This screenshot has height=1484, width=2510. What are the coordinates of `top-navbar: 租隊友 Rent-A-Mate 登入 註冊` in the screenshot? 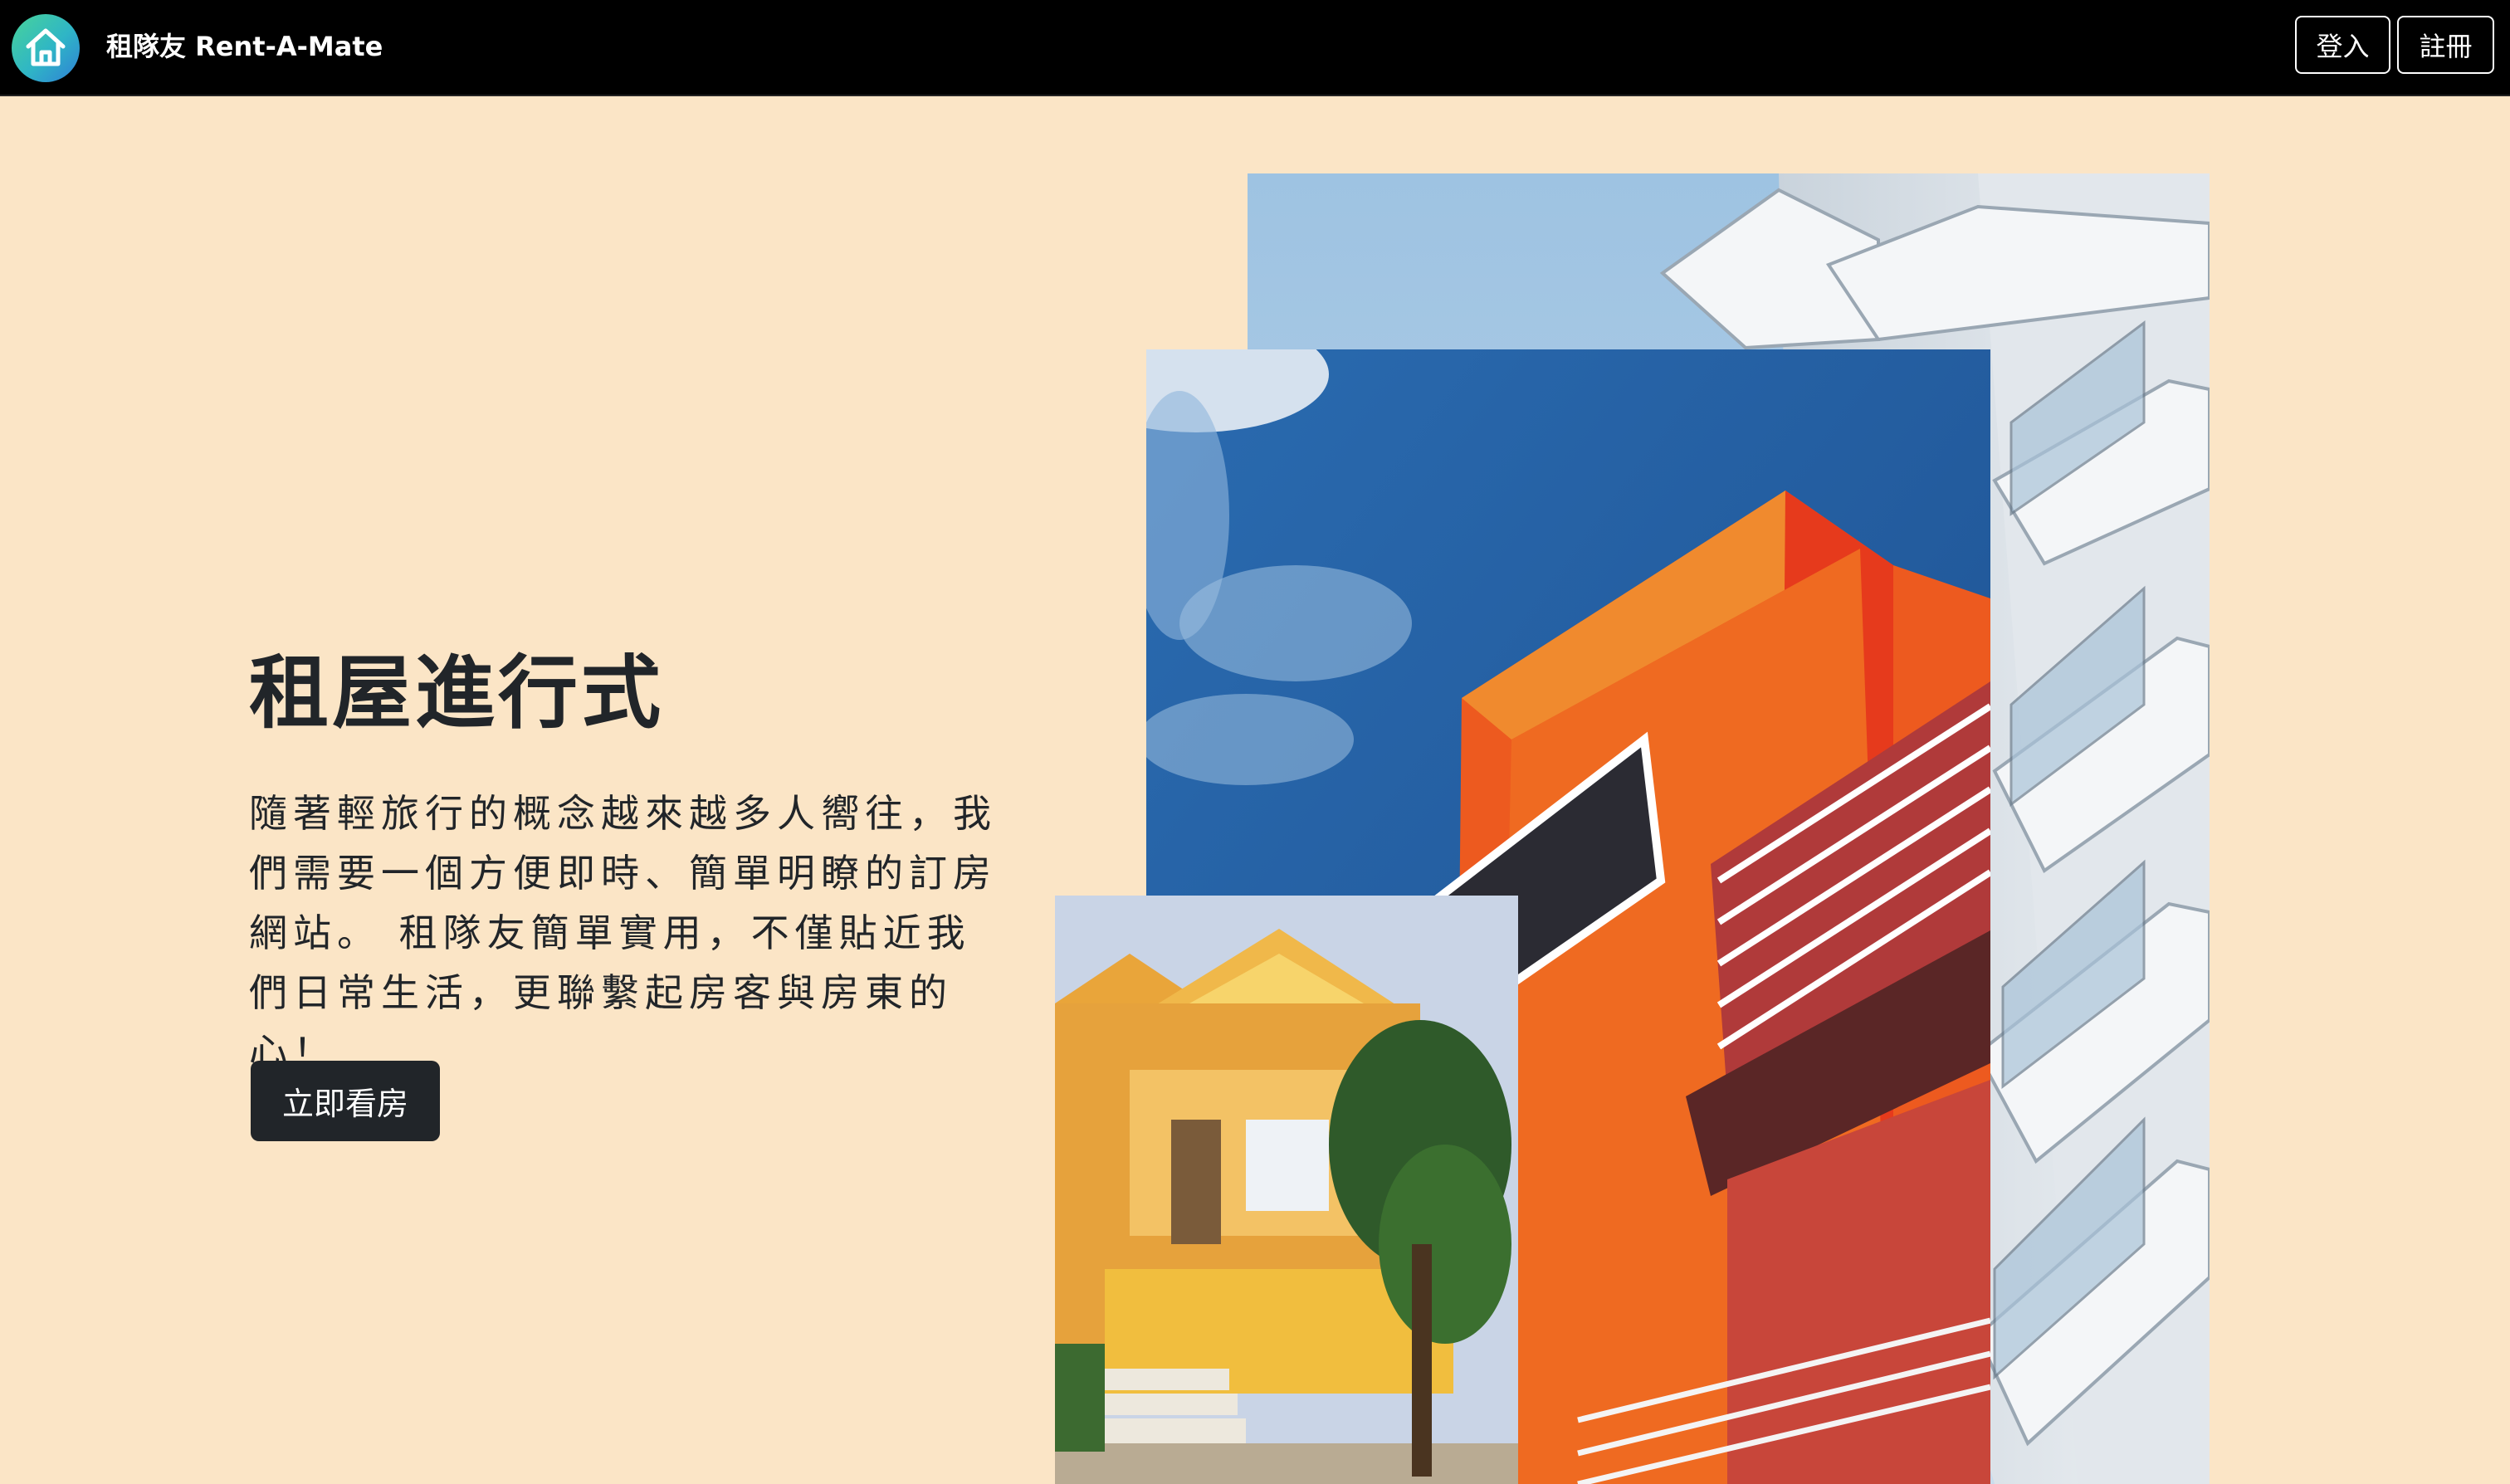 It's located at (1255, 48).